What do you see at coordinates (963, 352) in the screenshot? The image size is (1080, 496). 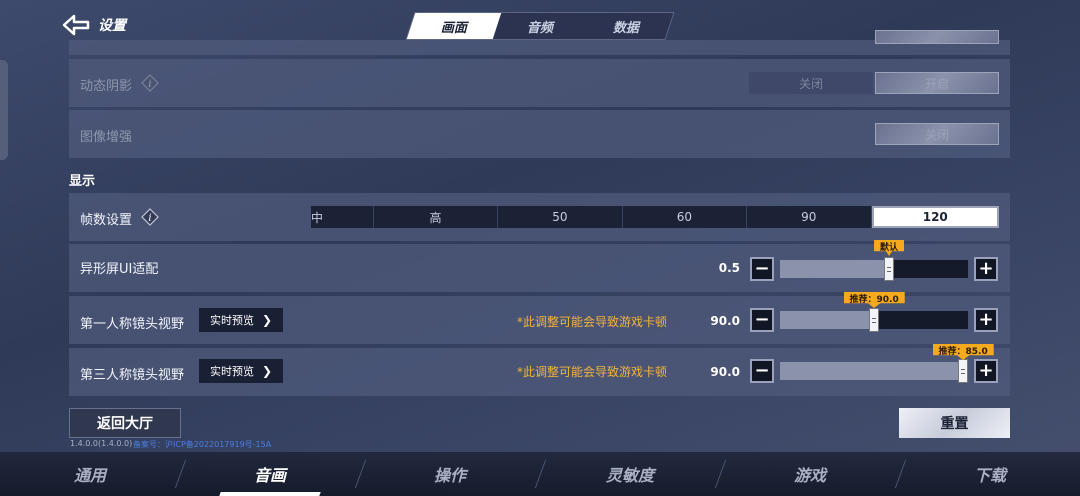 I see `recommended-tag: 推荐：85.0` at bounding box center [963, 352].